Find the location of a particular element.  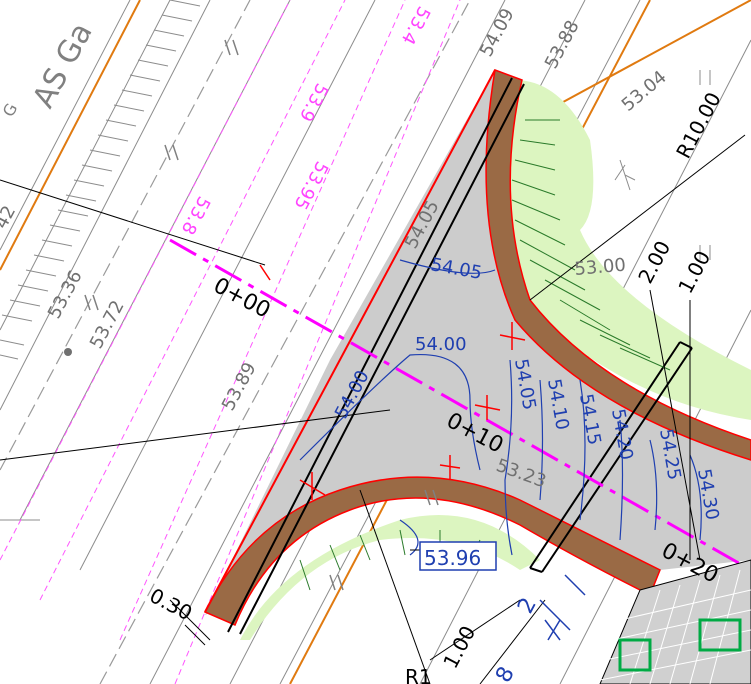

point-marker is located at coordinates (68, 352).